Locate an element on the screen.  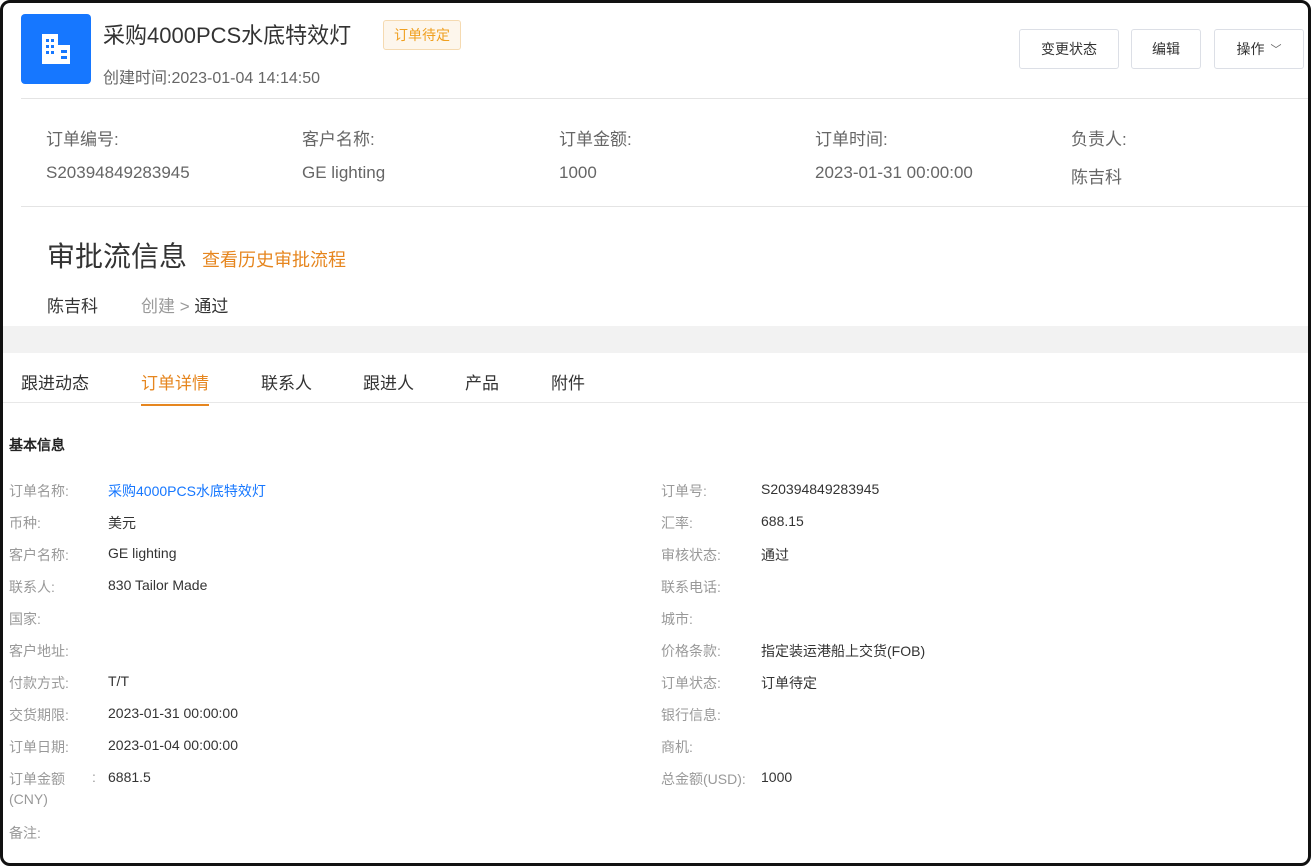
field-label: 订单状态: is located at coordinates (691, 683).